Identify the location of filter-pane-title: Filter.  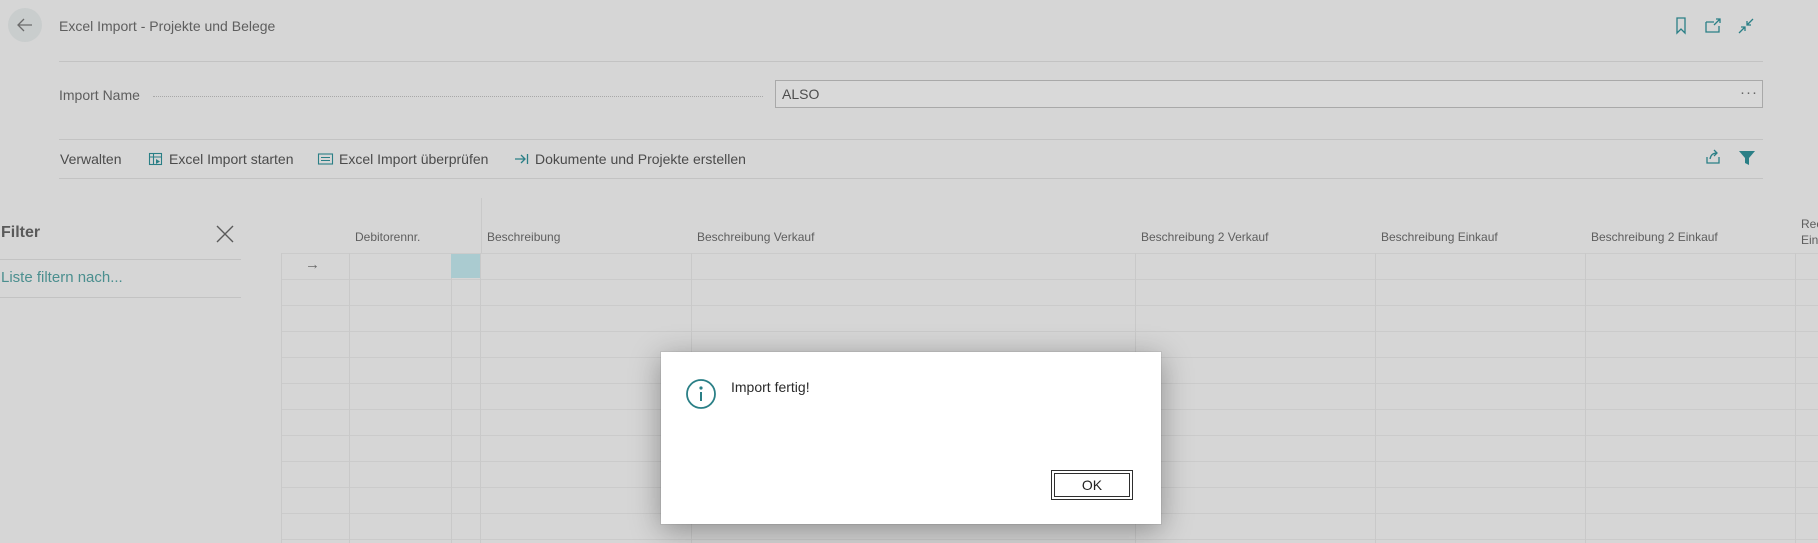
(21, 232).